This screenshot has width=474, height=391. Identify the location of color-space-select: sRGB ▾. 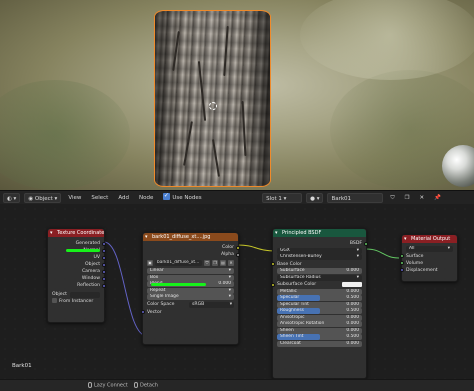
(211, 304).